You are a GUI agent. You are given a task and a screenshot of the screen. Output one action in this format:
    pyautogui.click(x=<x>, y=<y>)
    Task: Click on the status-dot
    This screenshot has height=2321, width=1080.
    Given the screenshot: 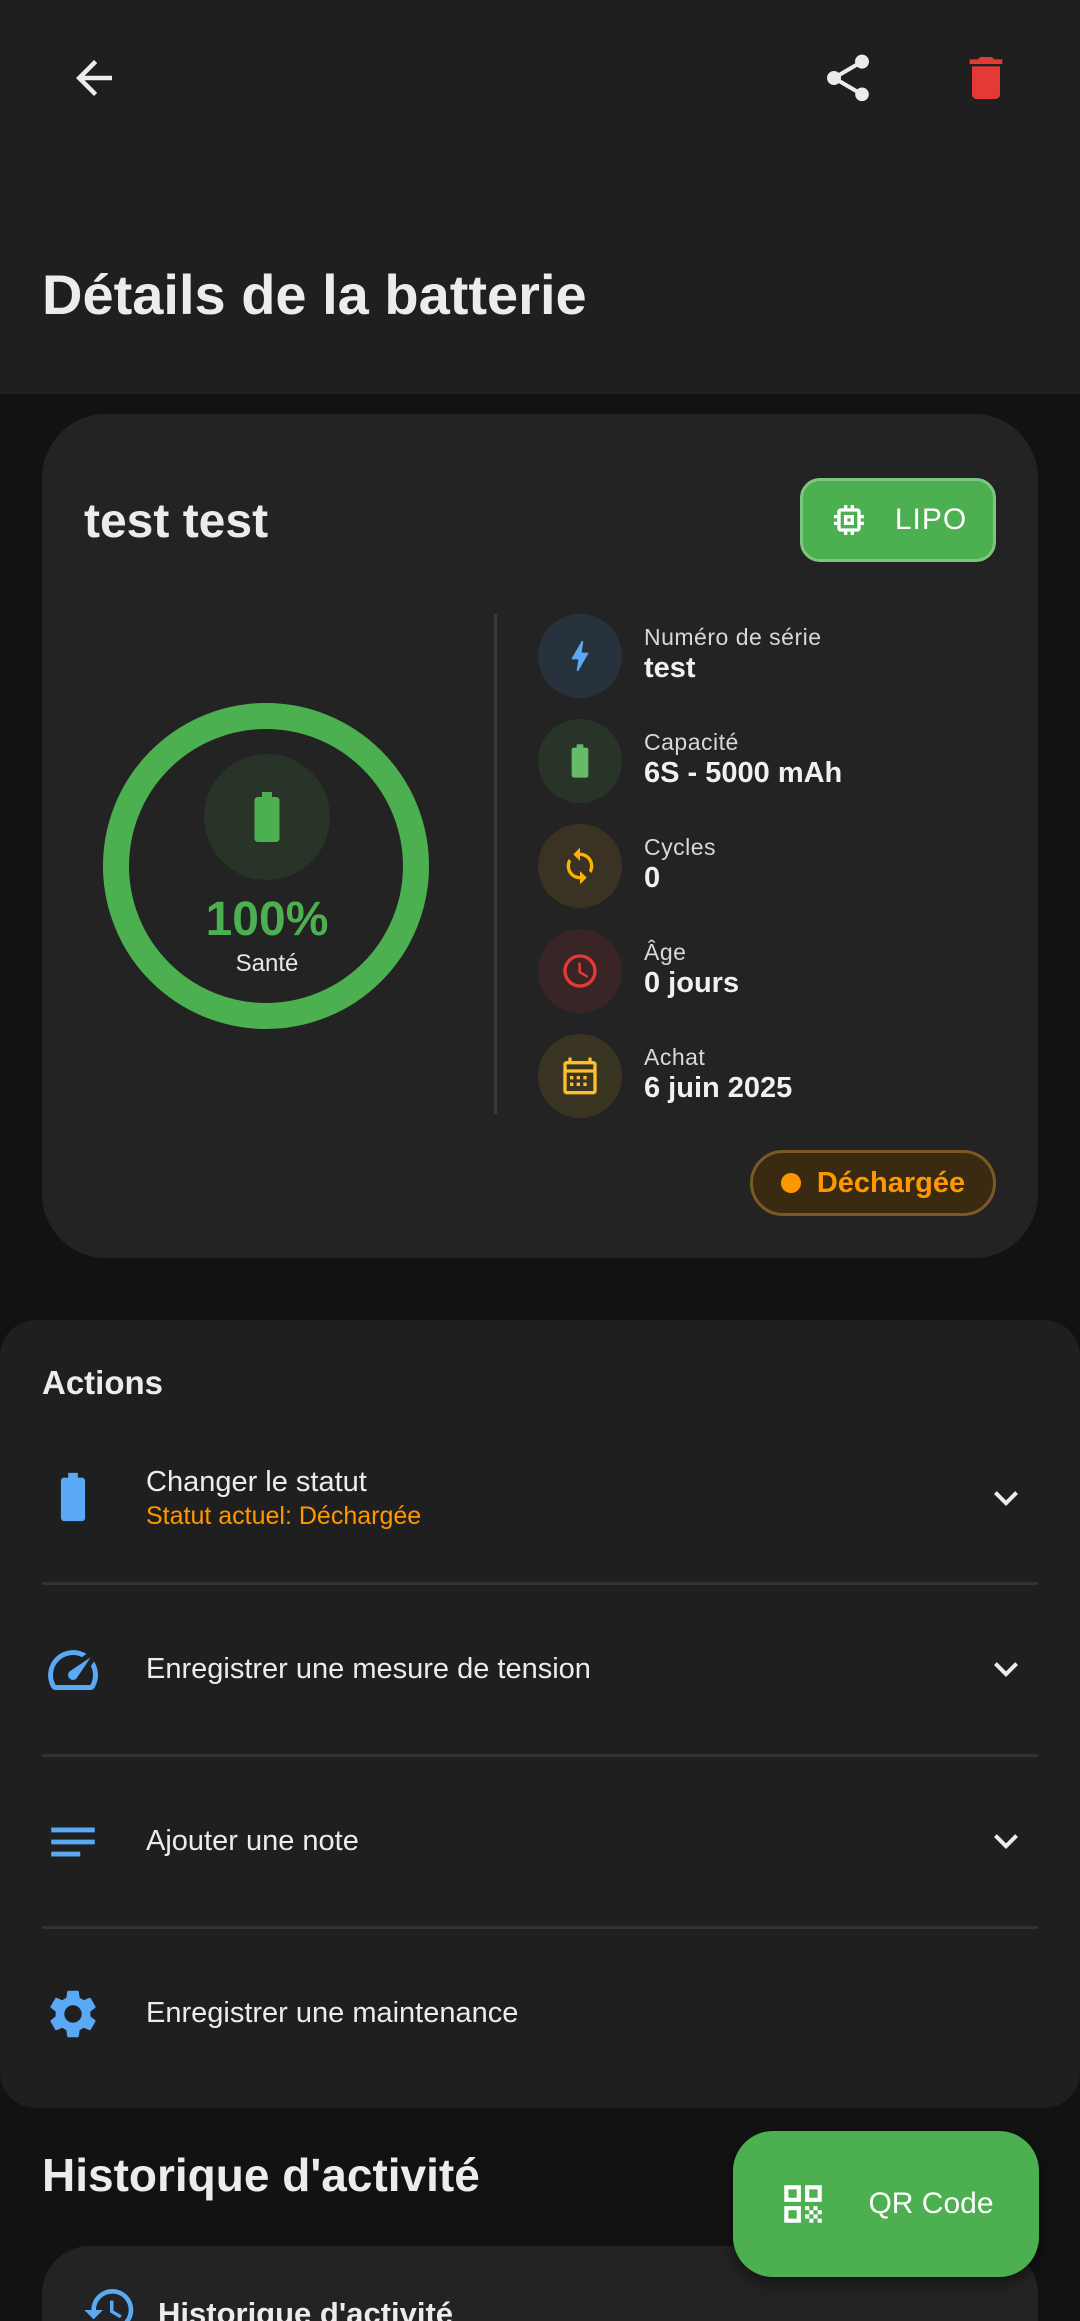 What is the action you would take?
    pyautogui.click(x=790, y=1183)
    